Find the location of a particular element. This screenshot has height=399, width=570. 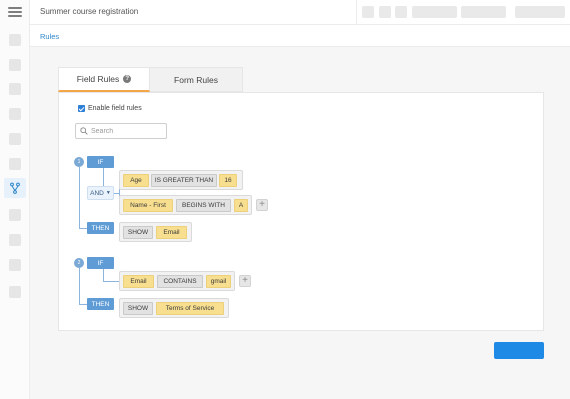

breadcrumb: Rules is located at coordinates (49, 36).